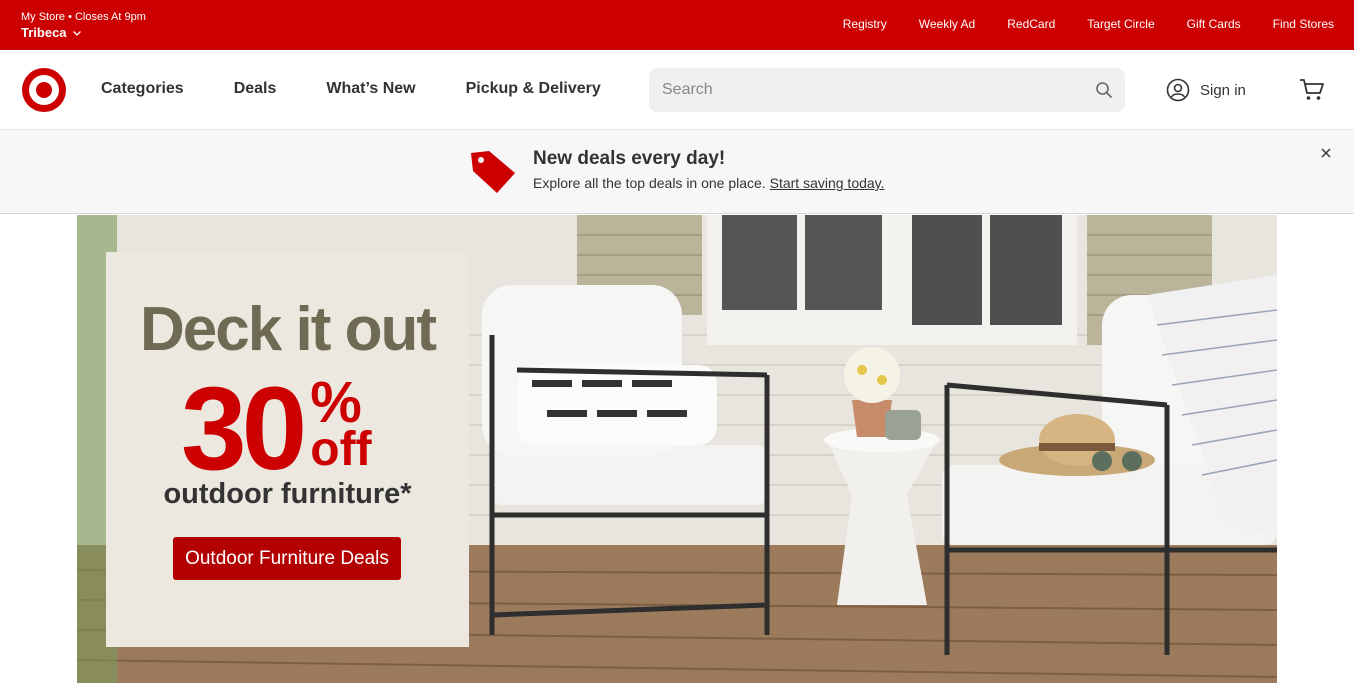  Describe the element at coordinates (827, 183) in the screenshot. I see `promo-link: Start saving today.` at that location.